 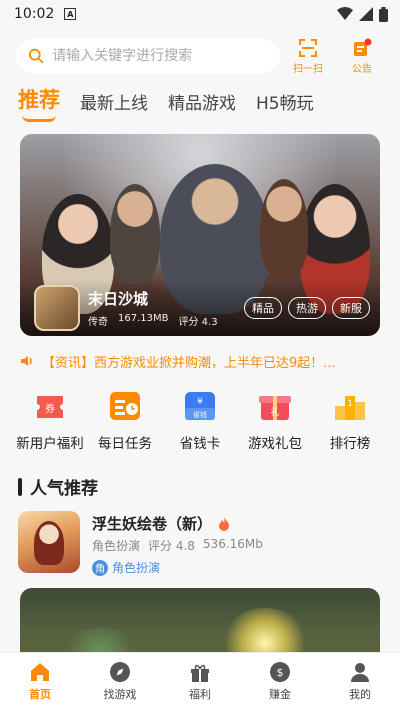 What do you see at coordinates (307, 308) in the screenshot?
I see `banner-tag: 热游` at bounding box center [307, 308].